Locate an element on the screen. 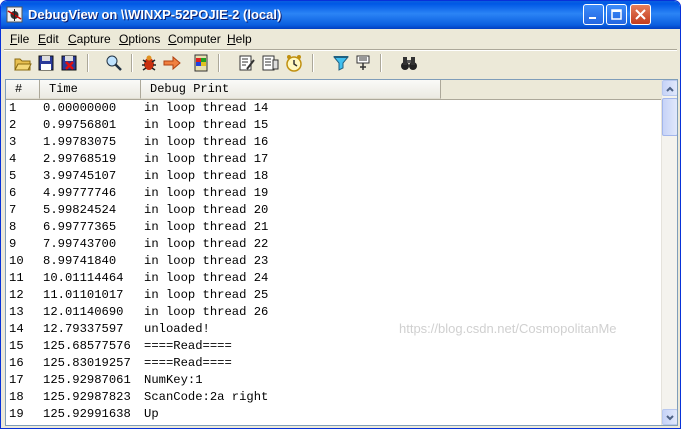  window-title: DebugView on \\WINXP-52POJIE-2 (local) is located at coordinates (155, 14).